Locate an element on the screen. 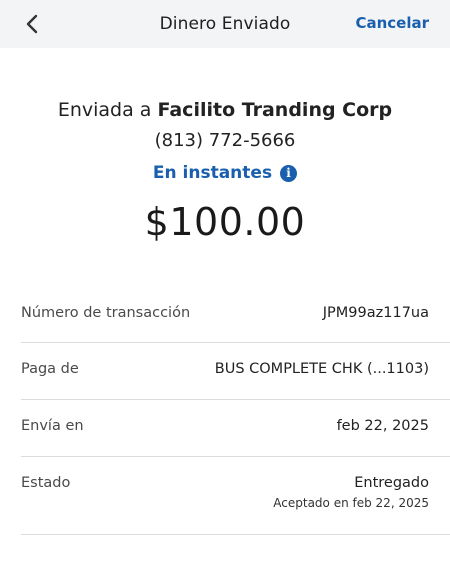 The image size is (450, 577). status-value: Entregado Aceptado en feb 22, 2025 is located at coordinates (351, 492).